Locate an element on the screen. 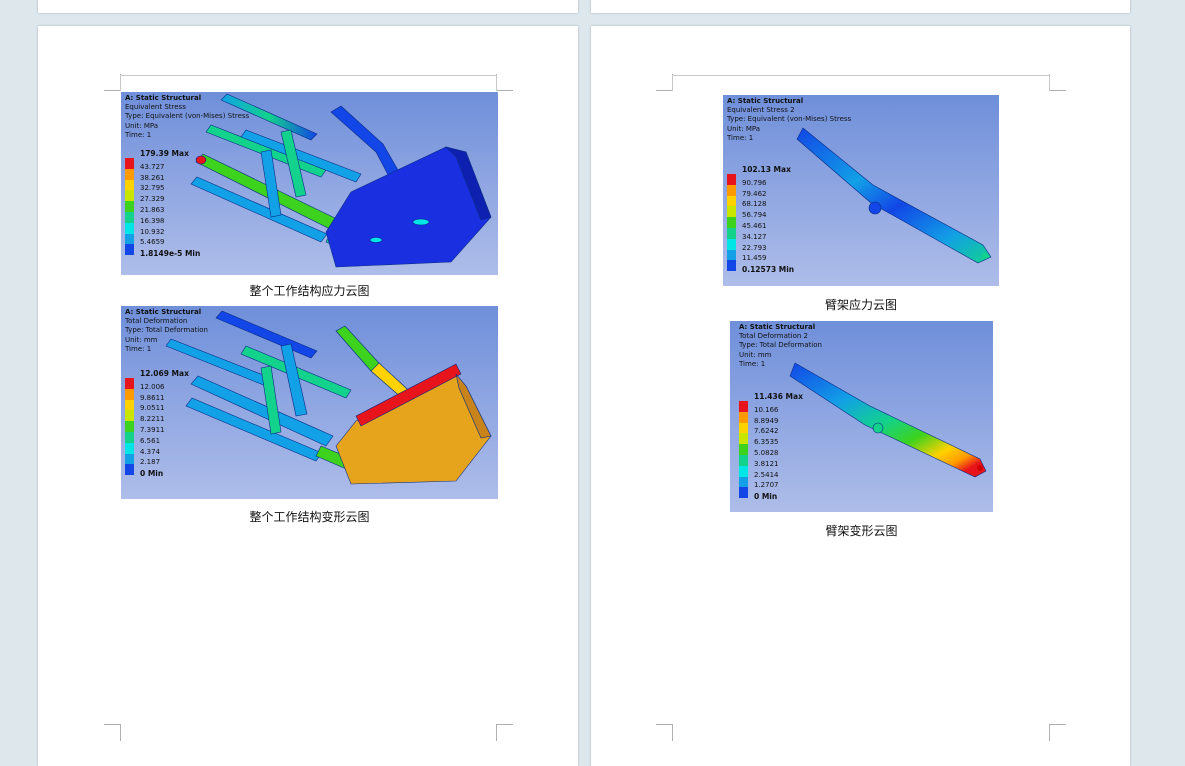 The width and height of the screenshot is (1185, 766). figure-caption: 臂架应力云图 is located at coordinates (860, 305).